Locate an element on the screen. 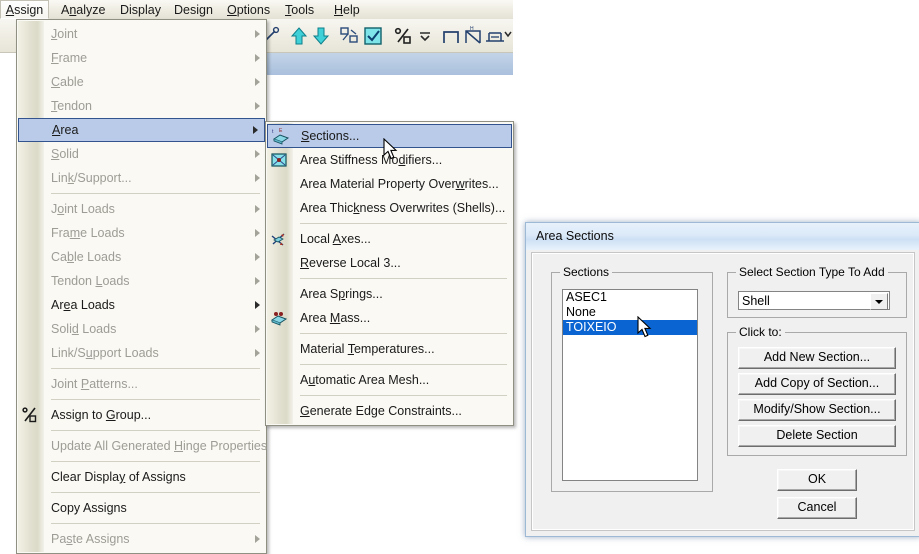 The image size is (919, 554). section-type-value: Shell is located at coordinates (756, 301).